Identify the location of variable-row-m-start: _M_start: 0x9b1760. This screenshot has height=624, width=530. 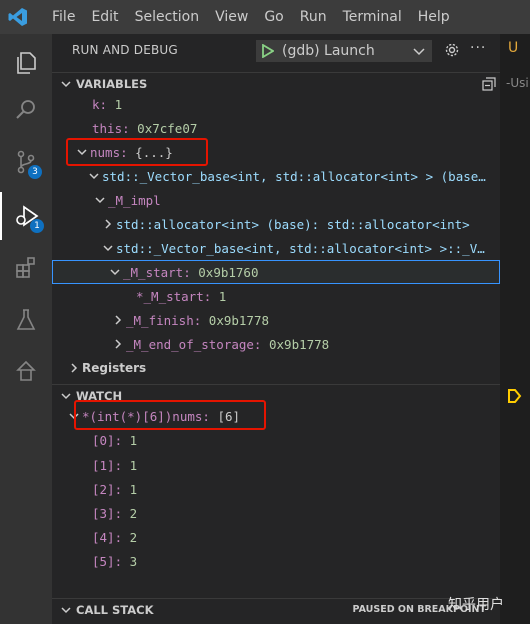
(276, 272).